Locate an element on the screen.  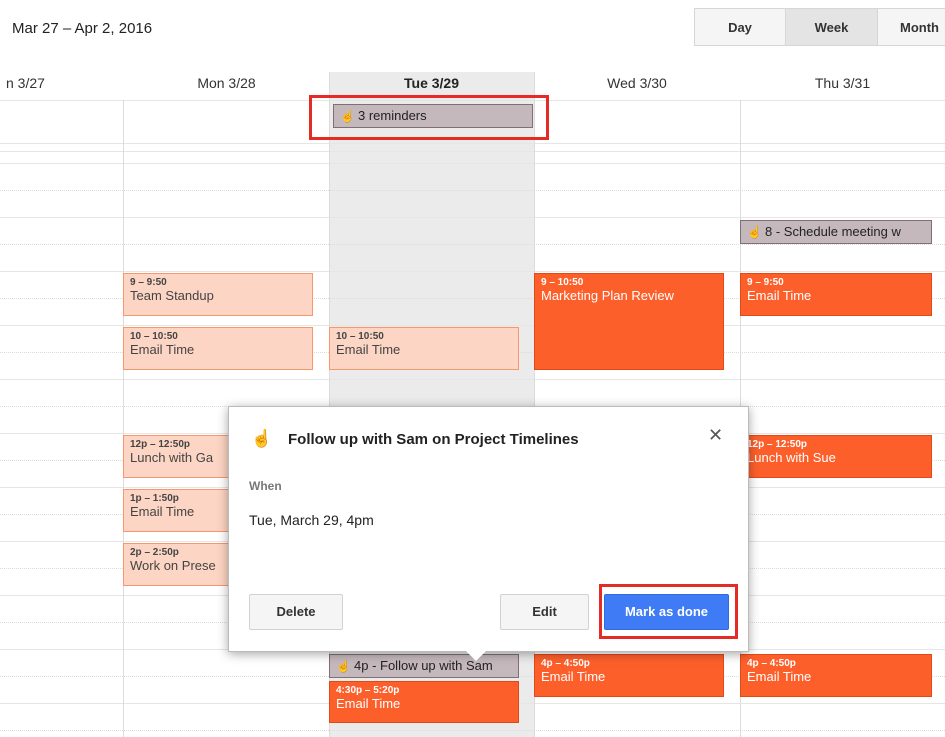
delete-button: Delete is located at coordinates (296, 612).